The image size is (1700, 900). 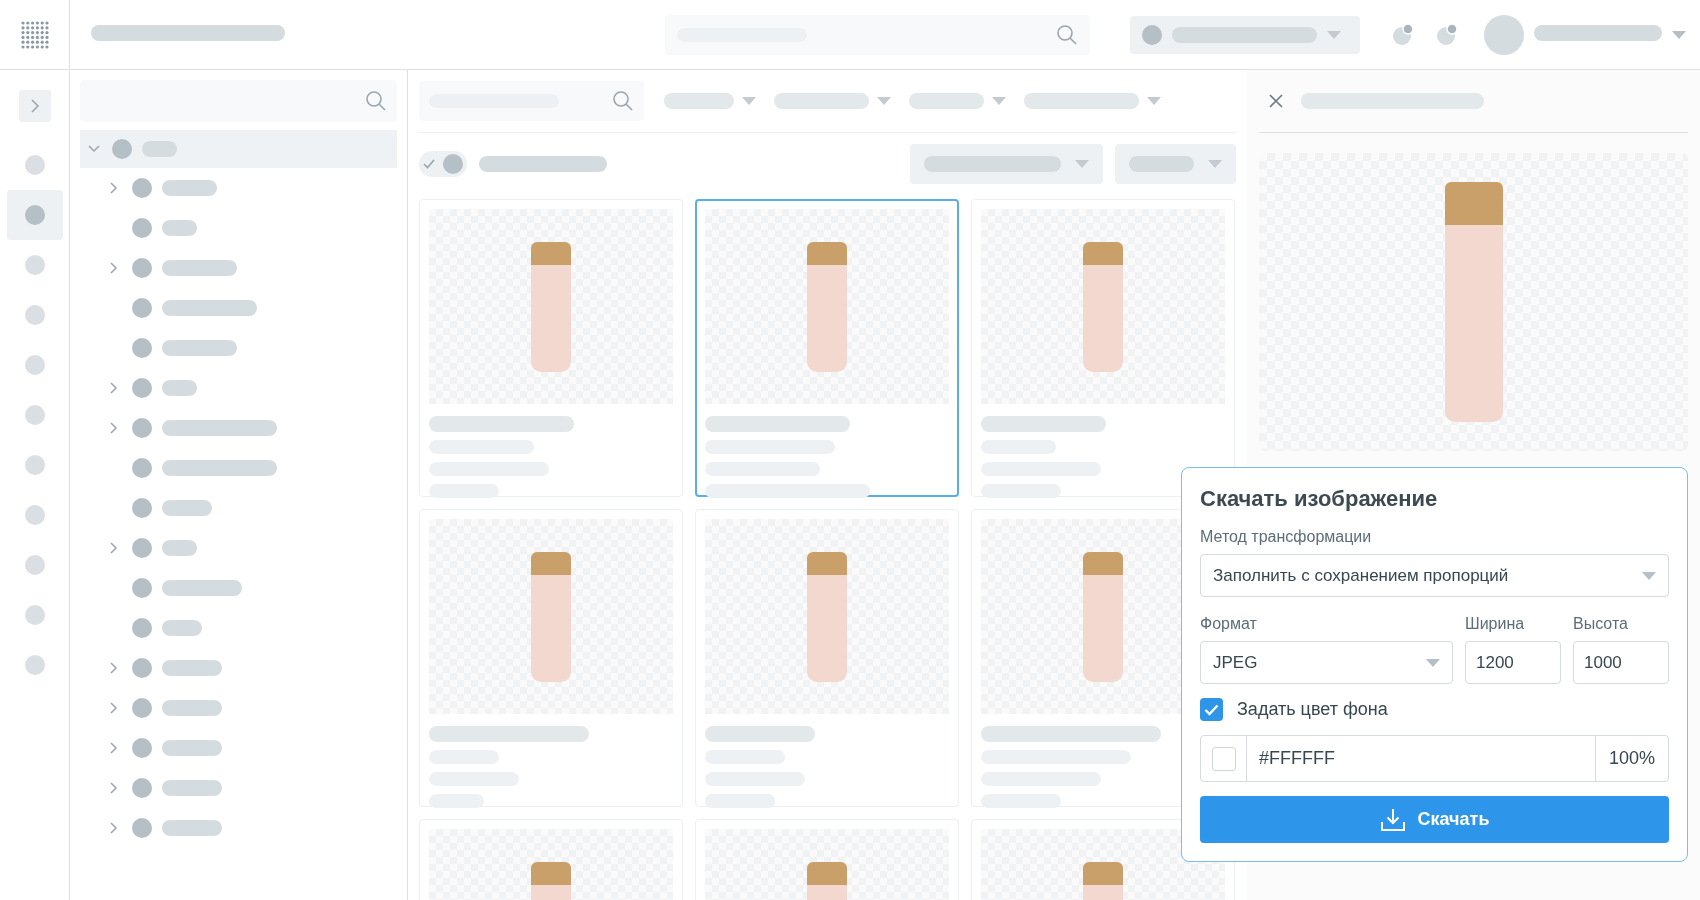 What do you see at coordinates (1495, 624) in the screenshot?
I see `field-label: Ширина` at bounding box center [1495, 624].